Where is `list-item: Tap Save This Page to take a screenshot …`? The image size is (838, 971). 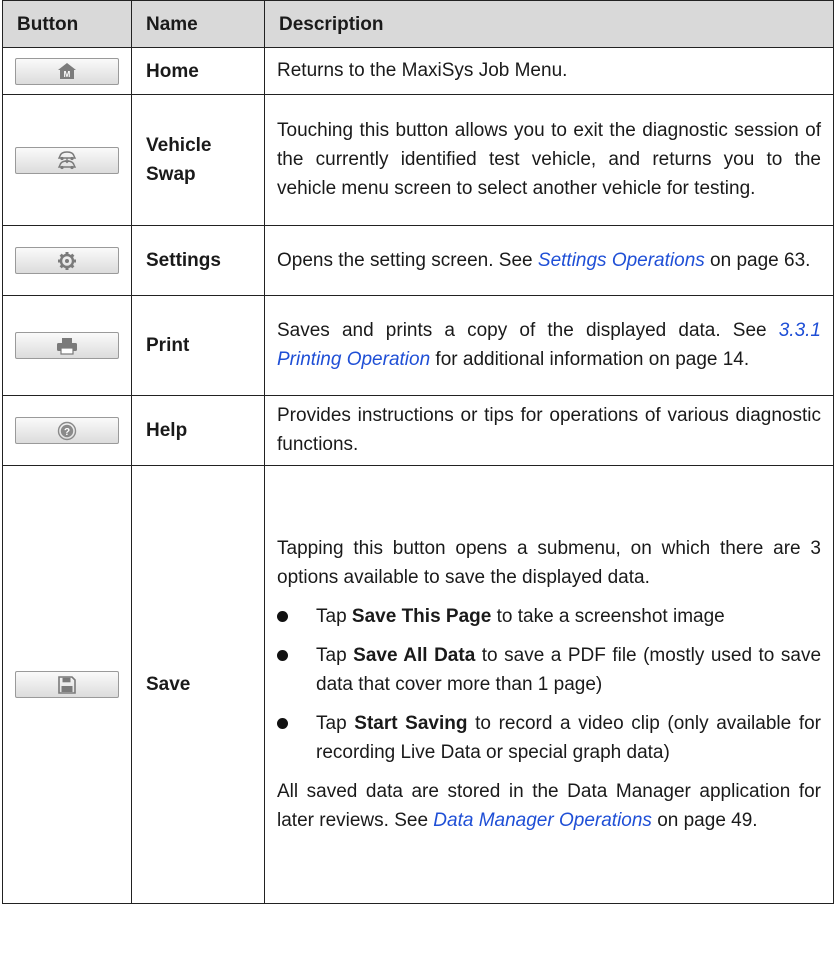 list-item: Tap Save This Page to take a screenshot … is located at coordinates (549, 616).